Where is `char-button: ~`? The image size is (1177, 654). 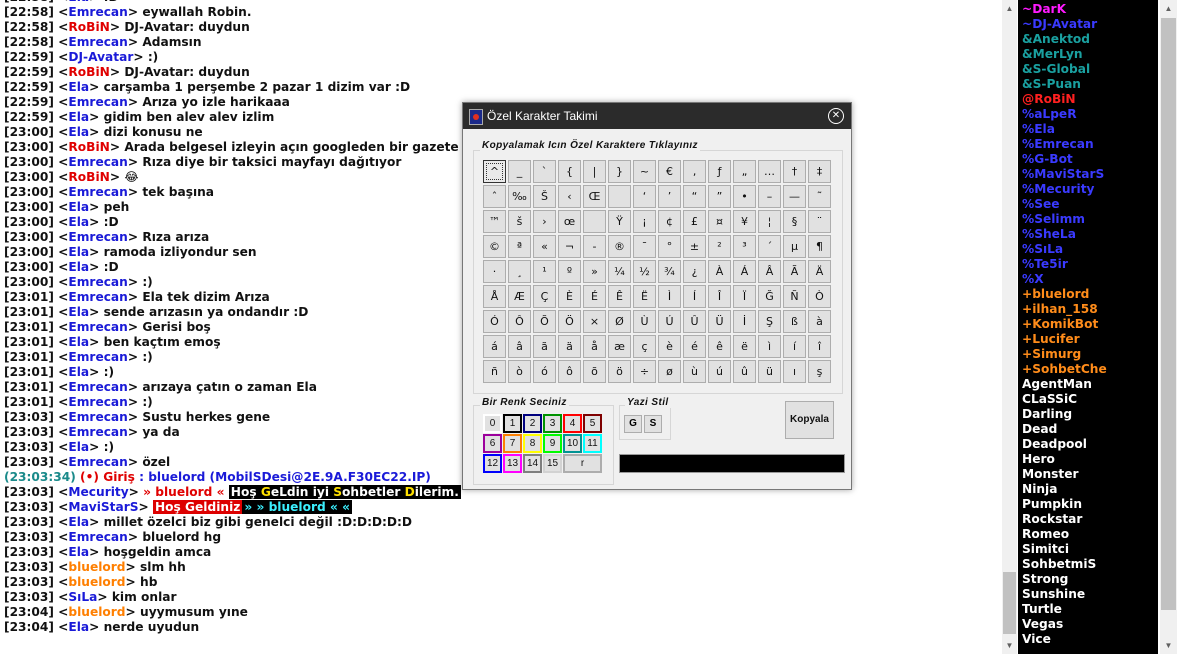 char-button: ~ is located at coordinates (644, 171).